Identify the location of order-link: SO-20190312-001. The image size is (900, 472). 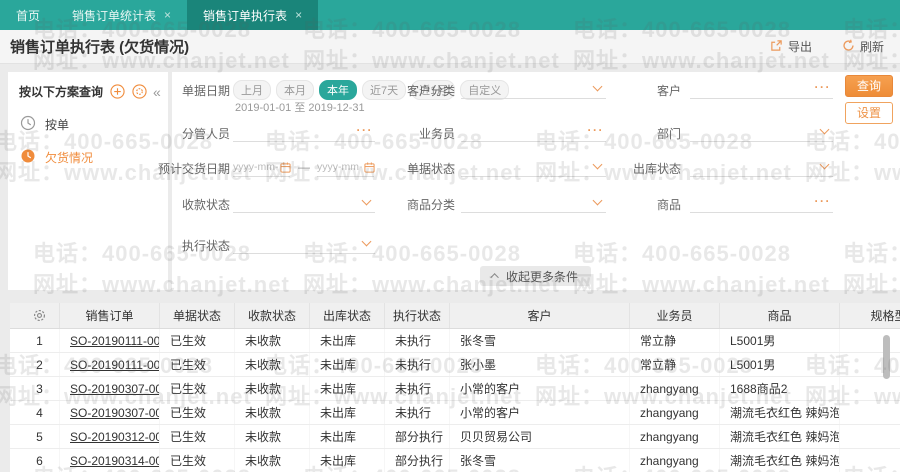
(114, 437).